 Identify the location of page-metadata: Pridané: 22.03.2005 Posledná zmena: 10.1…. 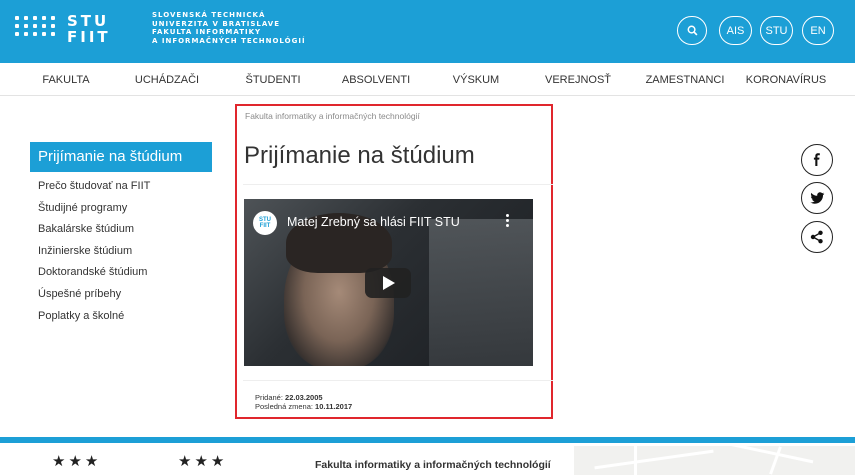
(304, 402).